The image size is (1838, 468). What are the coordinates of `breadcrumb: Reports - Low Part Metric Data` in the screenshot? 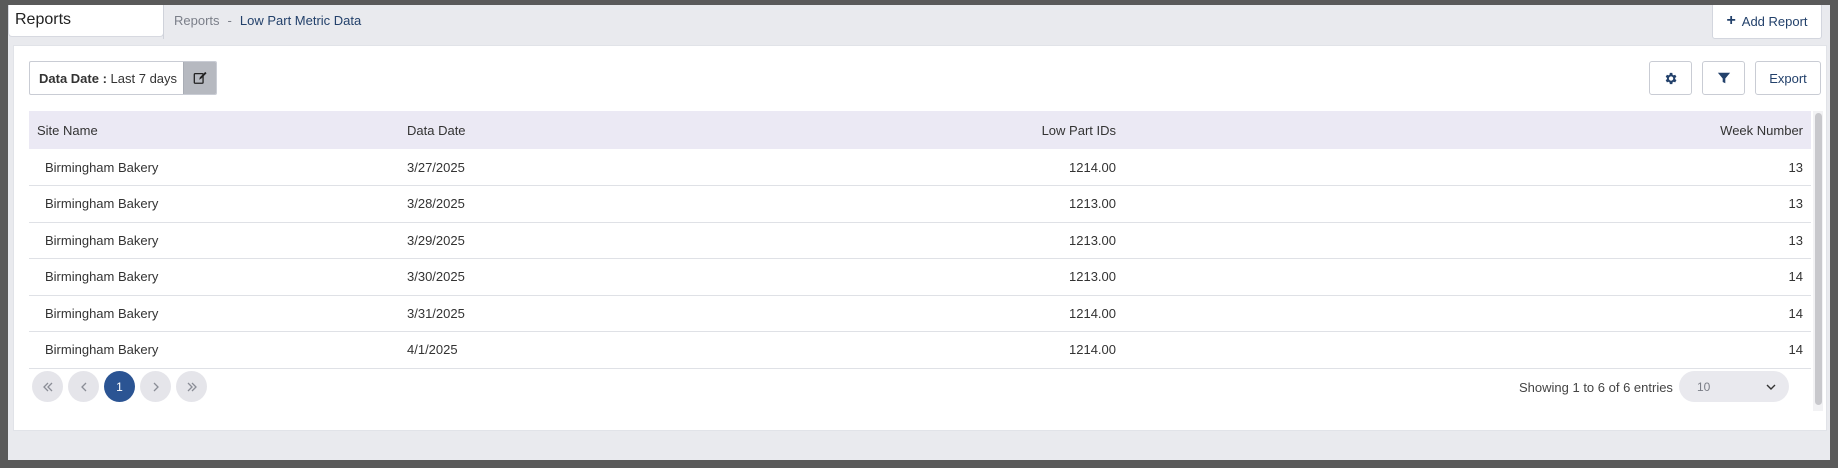 It's located at (262, 22).